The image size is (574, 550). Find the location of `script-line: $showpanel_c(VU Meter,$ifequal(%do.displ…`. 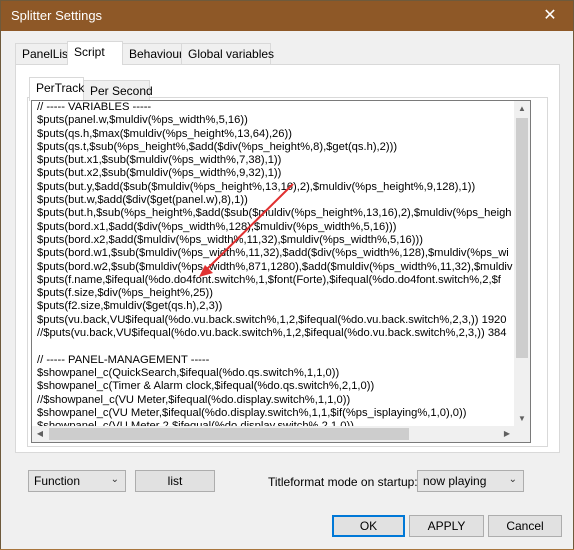

script-line: $showpanel_c(VU Meter,$ifequal(%do.displ… is located at coordinates (276, 413).